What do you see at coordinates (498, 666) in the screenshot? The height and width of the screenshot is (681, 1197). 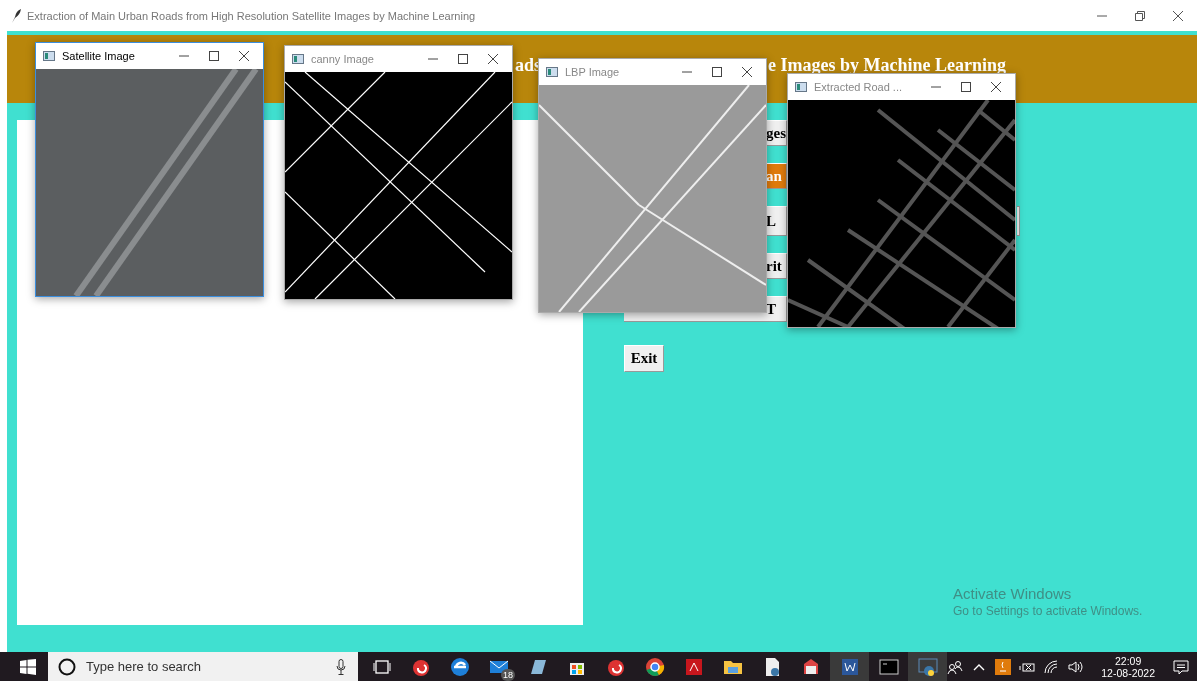 I see `taskbar-app-button: 18` at bounding box center [498, 666].